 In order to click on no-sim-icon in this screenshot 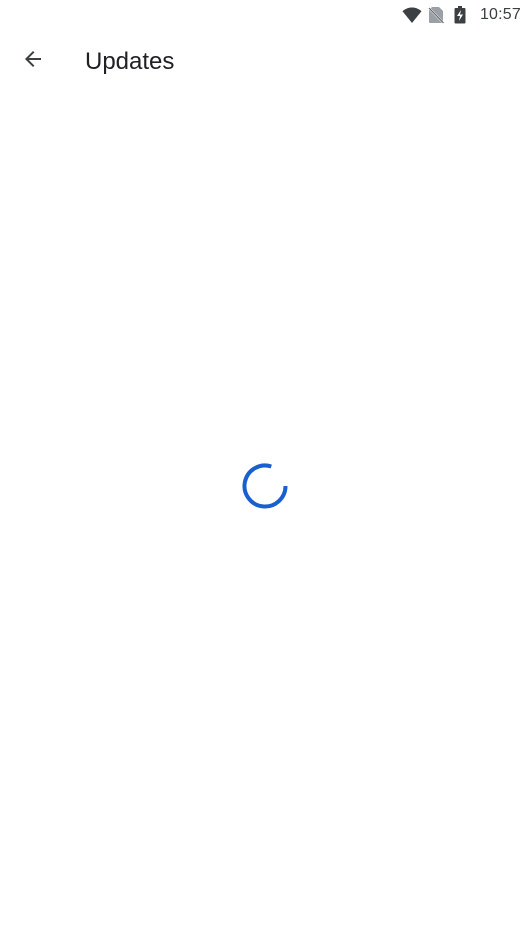, I will do `click(437, 15)`.